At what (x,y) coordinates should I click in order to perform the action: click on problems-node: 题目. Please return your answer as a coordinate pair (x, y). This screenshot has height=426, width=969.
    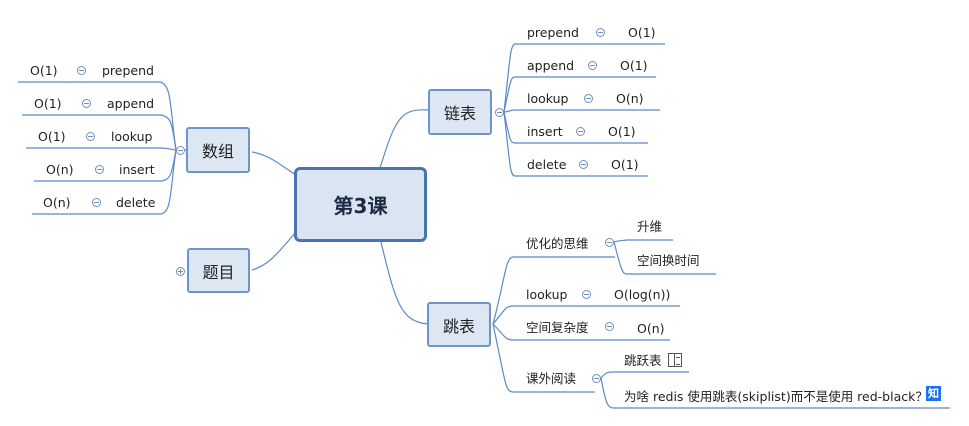
    Looking at the image, I should click on (218, 270).